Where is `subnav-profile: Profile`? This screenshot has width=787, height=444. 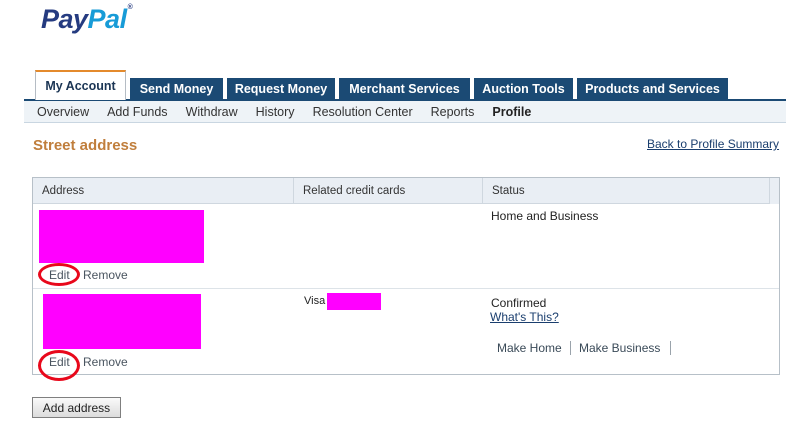 subnav-profile: Profile is located at coordinates (511, 112).